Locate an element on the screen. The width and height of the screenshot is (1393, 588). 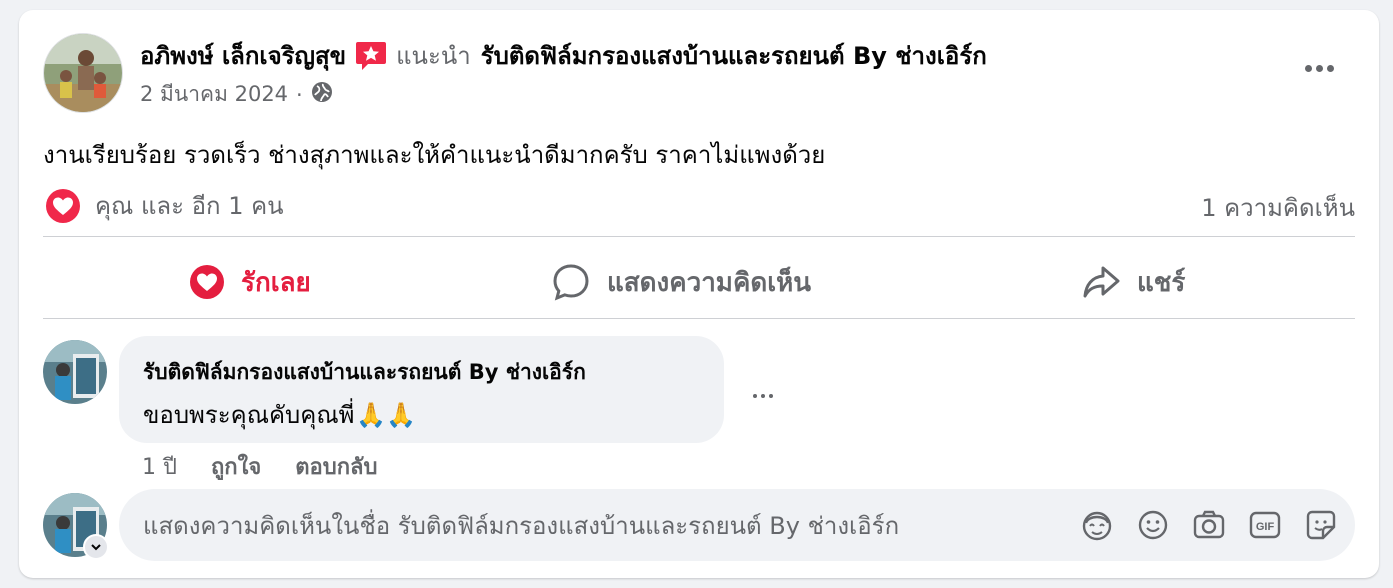
share-icon is located at coordinates (1101, 282).